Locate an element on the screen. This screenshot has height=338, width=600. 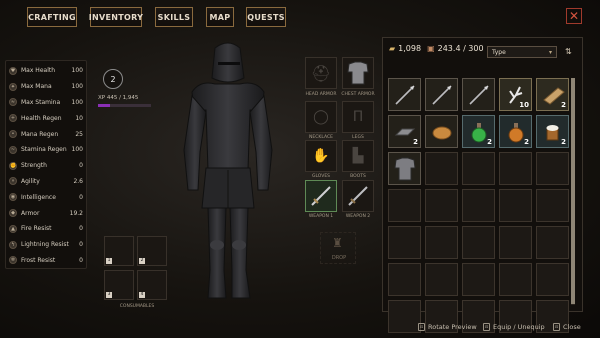
necklace-slot: ◯ is located at coordinates (321, 117).